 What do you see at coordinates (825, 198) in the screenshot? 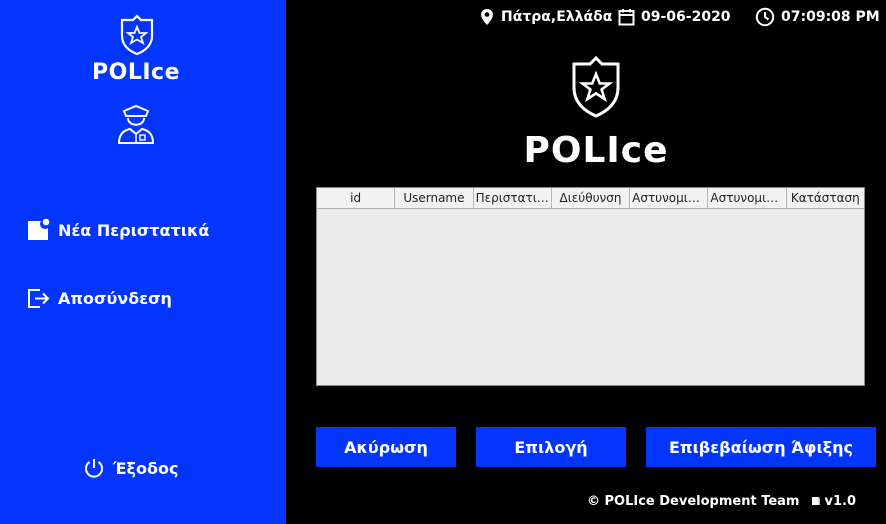
I see `column-header-status: Κατάσταση` at bounding box center [825, 198].